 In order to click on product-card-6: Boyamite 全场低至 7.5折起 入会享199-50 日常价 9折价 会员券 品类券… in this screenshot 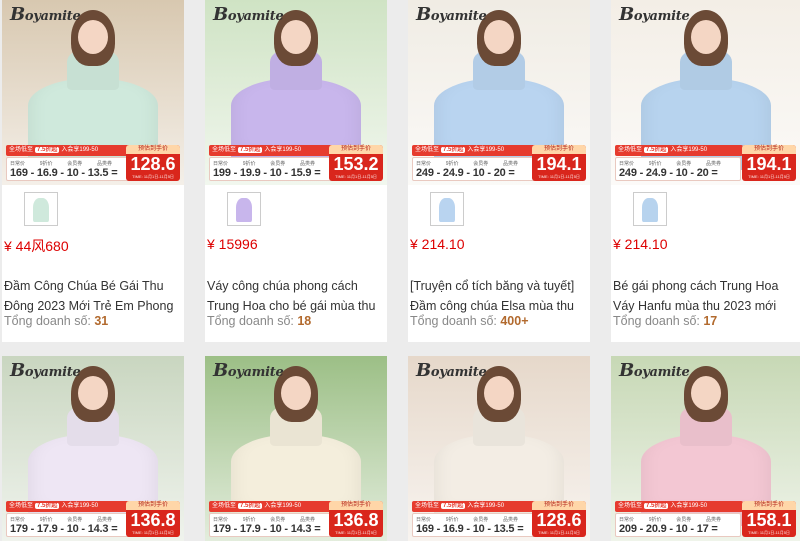, I will do `click(296, 448)`.